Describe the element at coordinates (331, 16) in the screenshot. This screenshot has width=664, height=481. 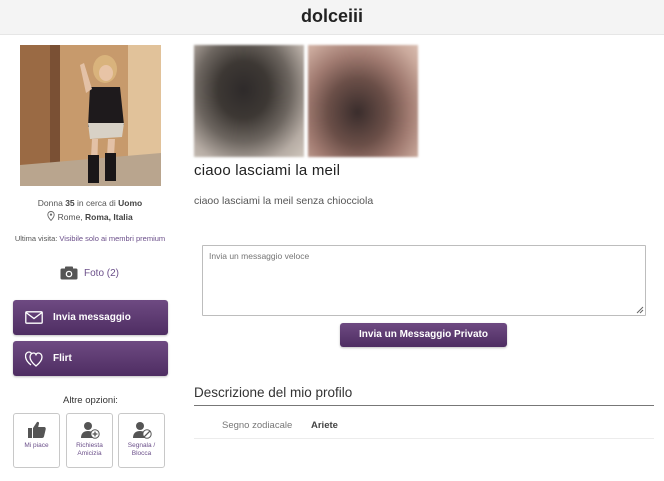
I see `profile-username: dolceiii` at that location.